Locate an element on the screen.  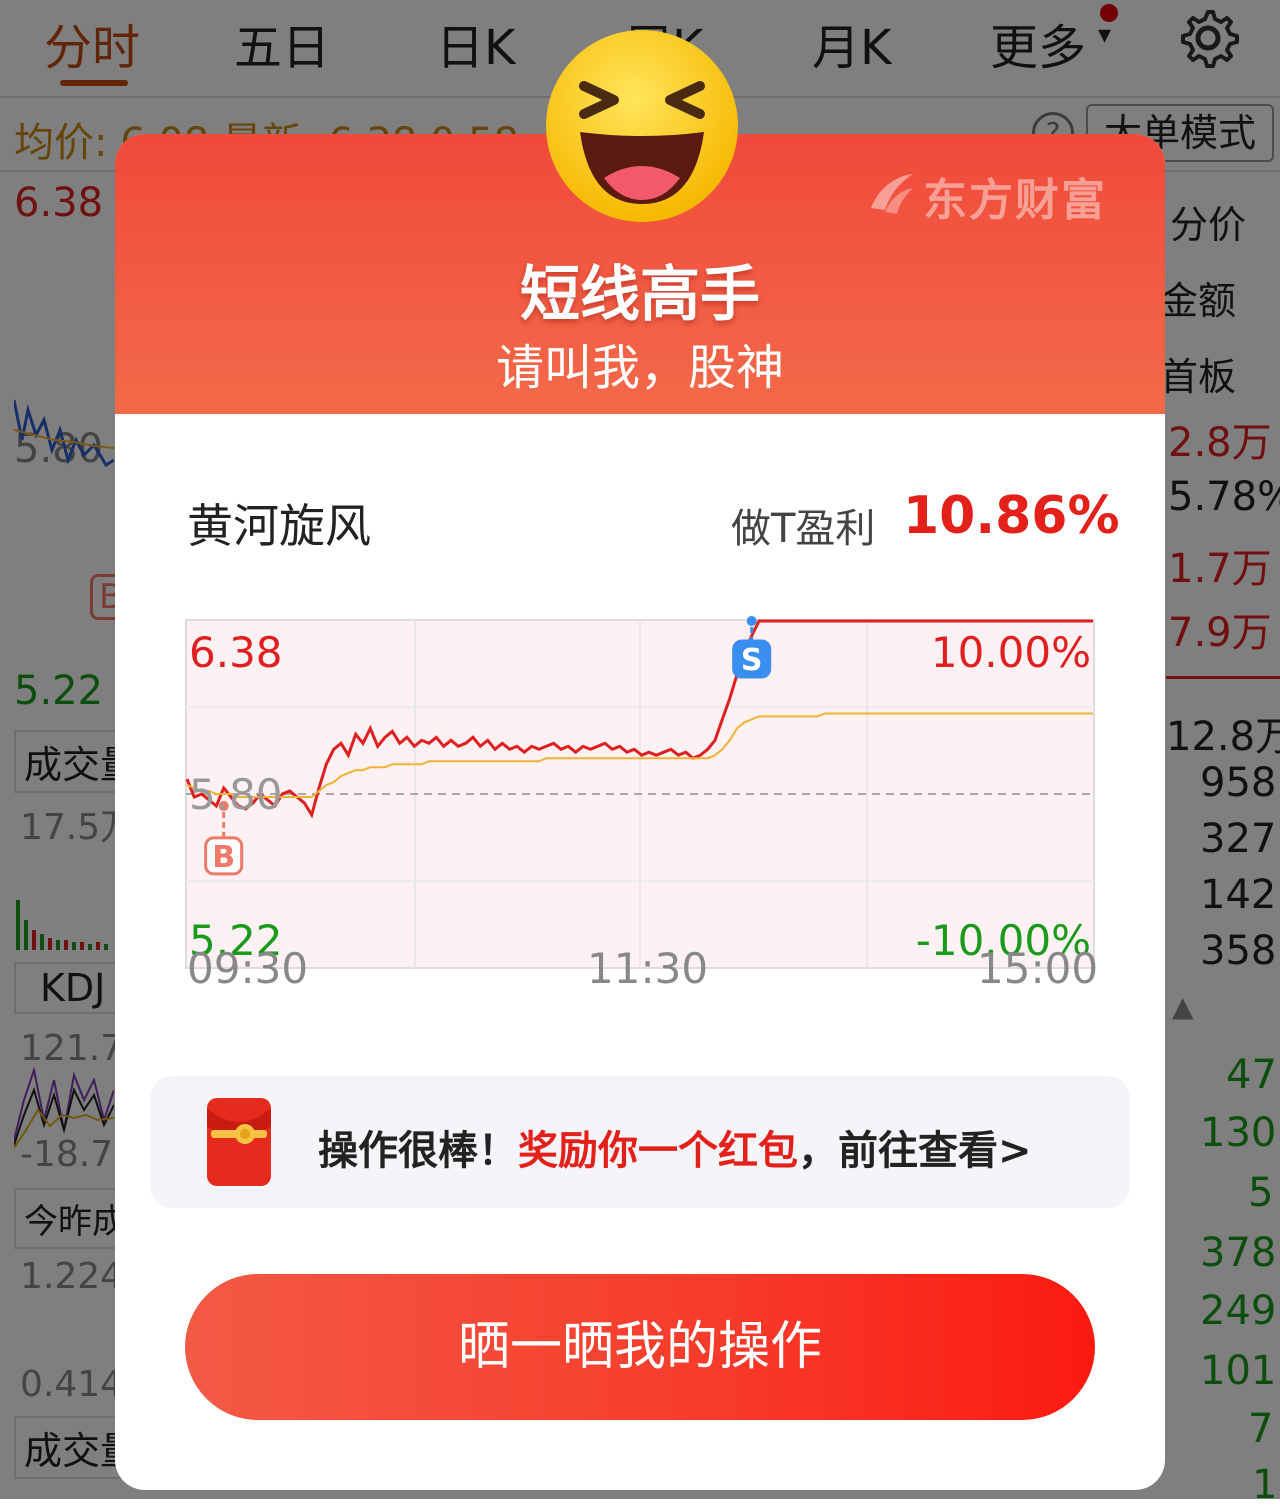
svg-text: B is located at coordinates (223, 857).